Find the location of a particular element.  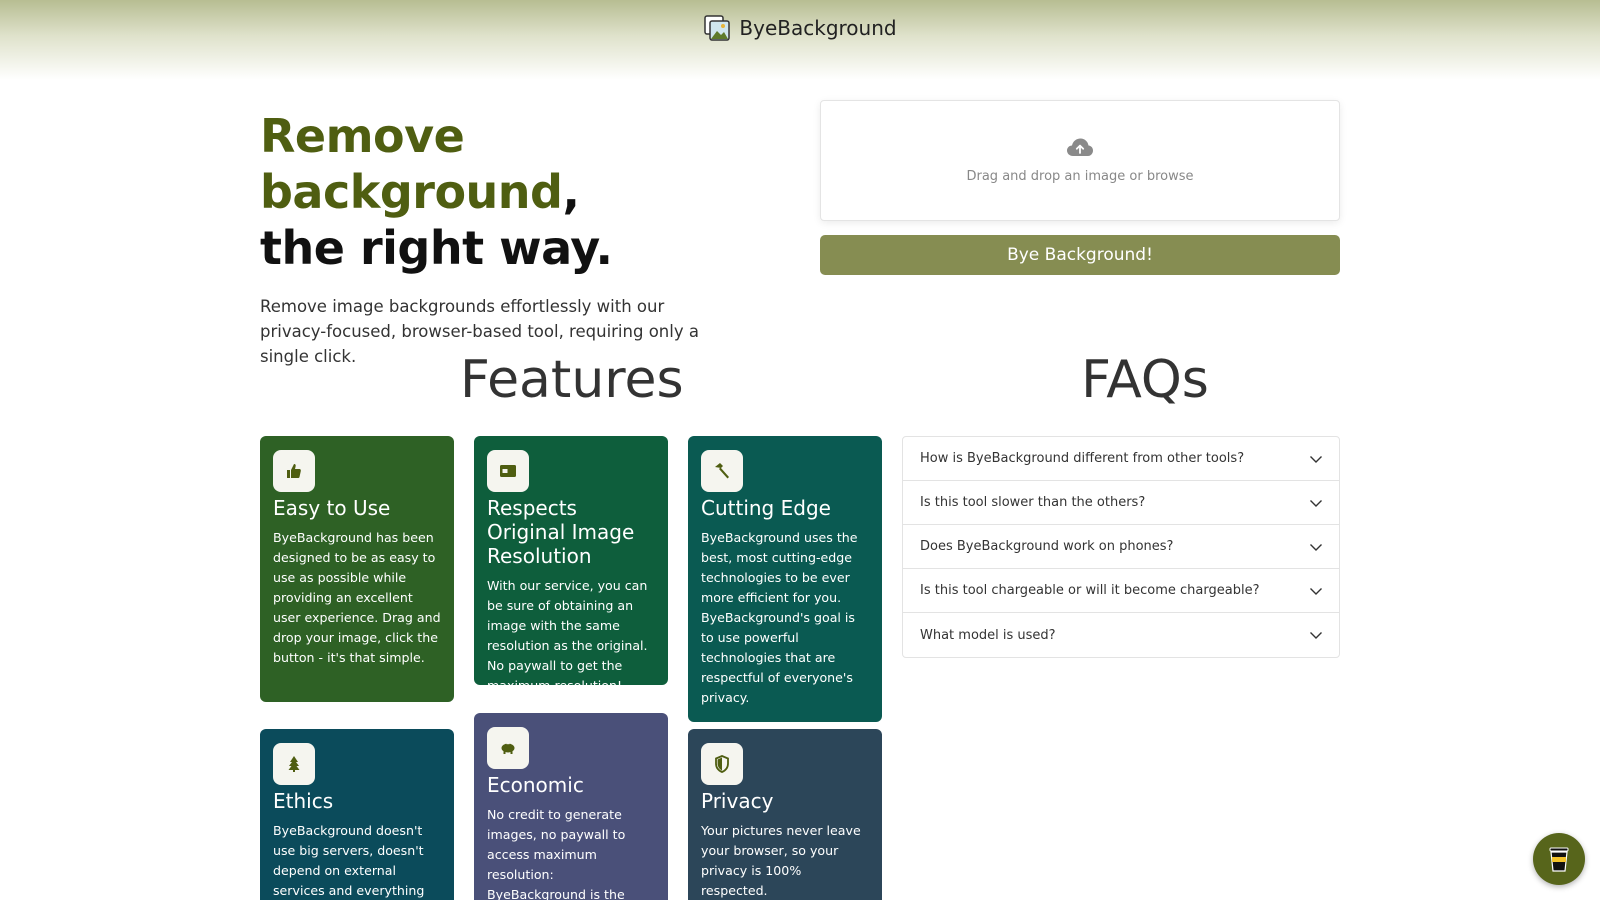

tree-icon is located at coordinates (294, 764).